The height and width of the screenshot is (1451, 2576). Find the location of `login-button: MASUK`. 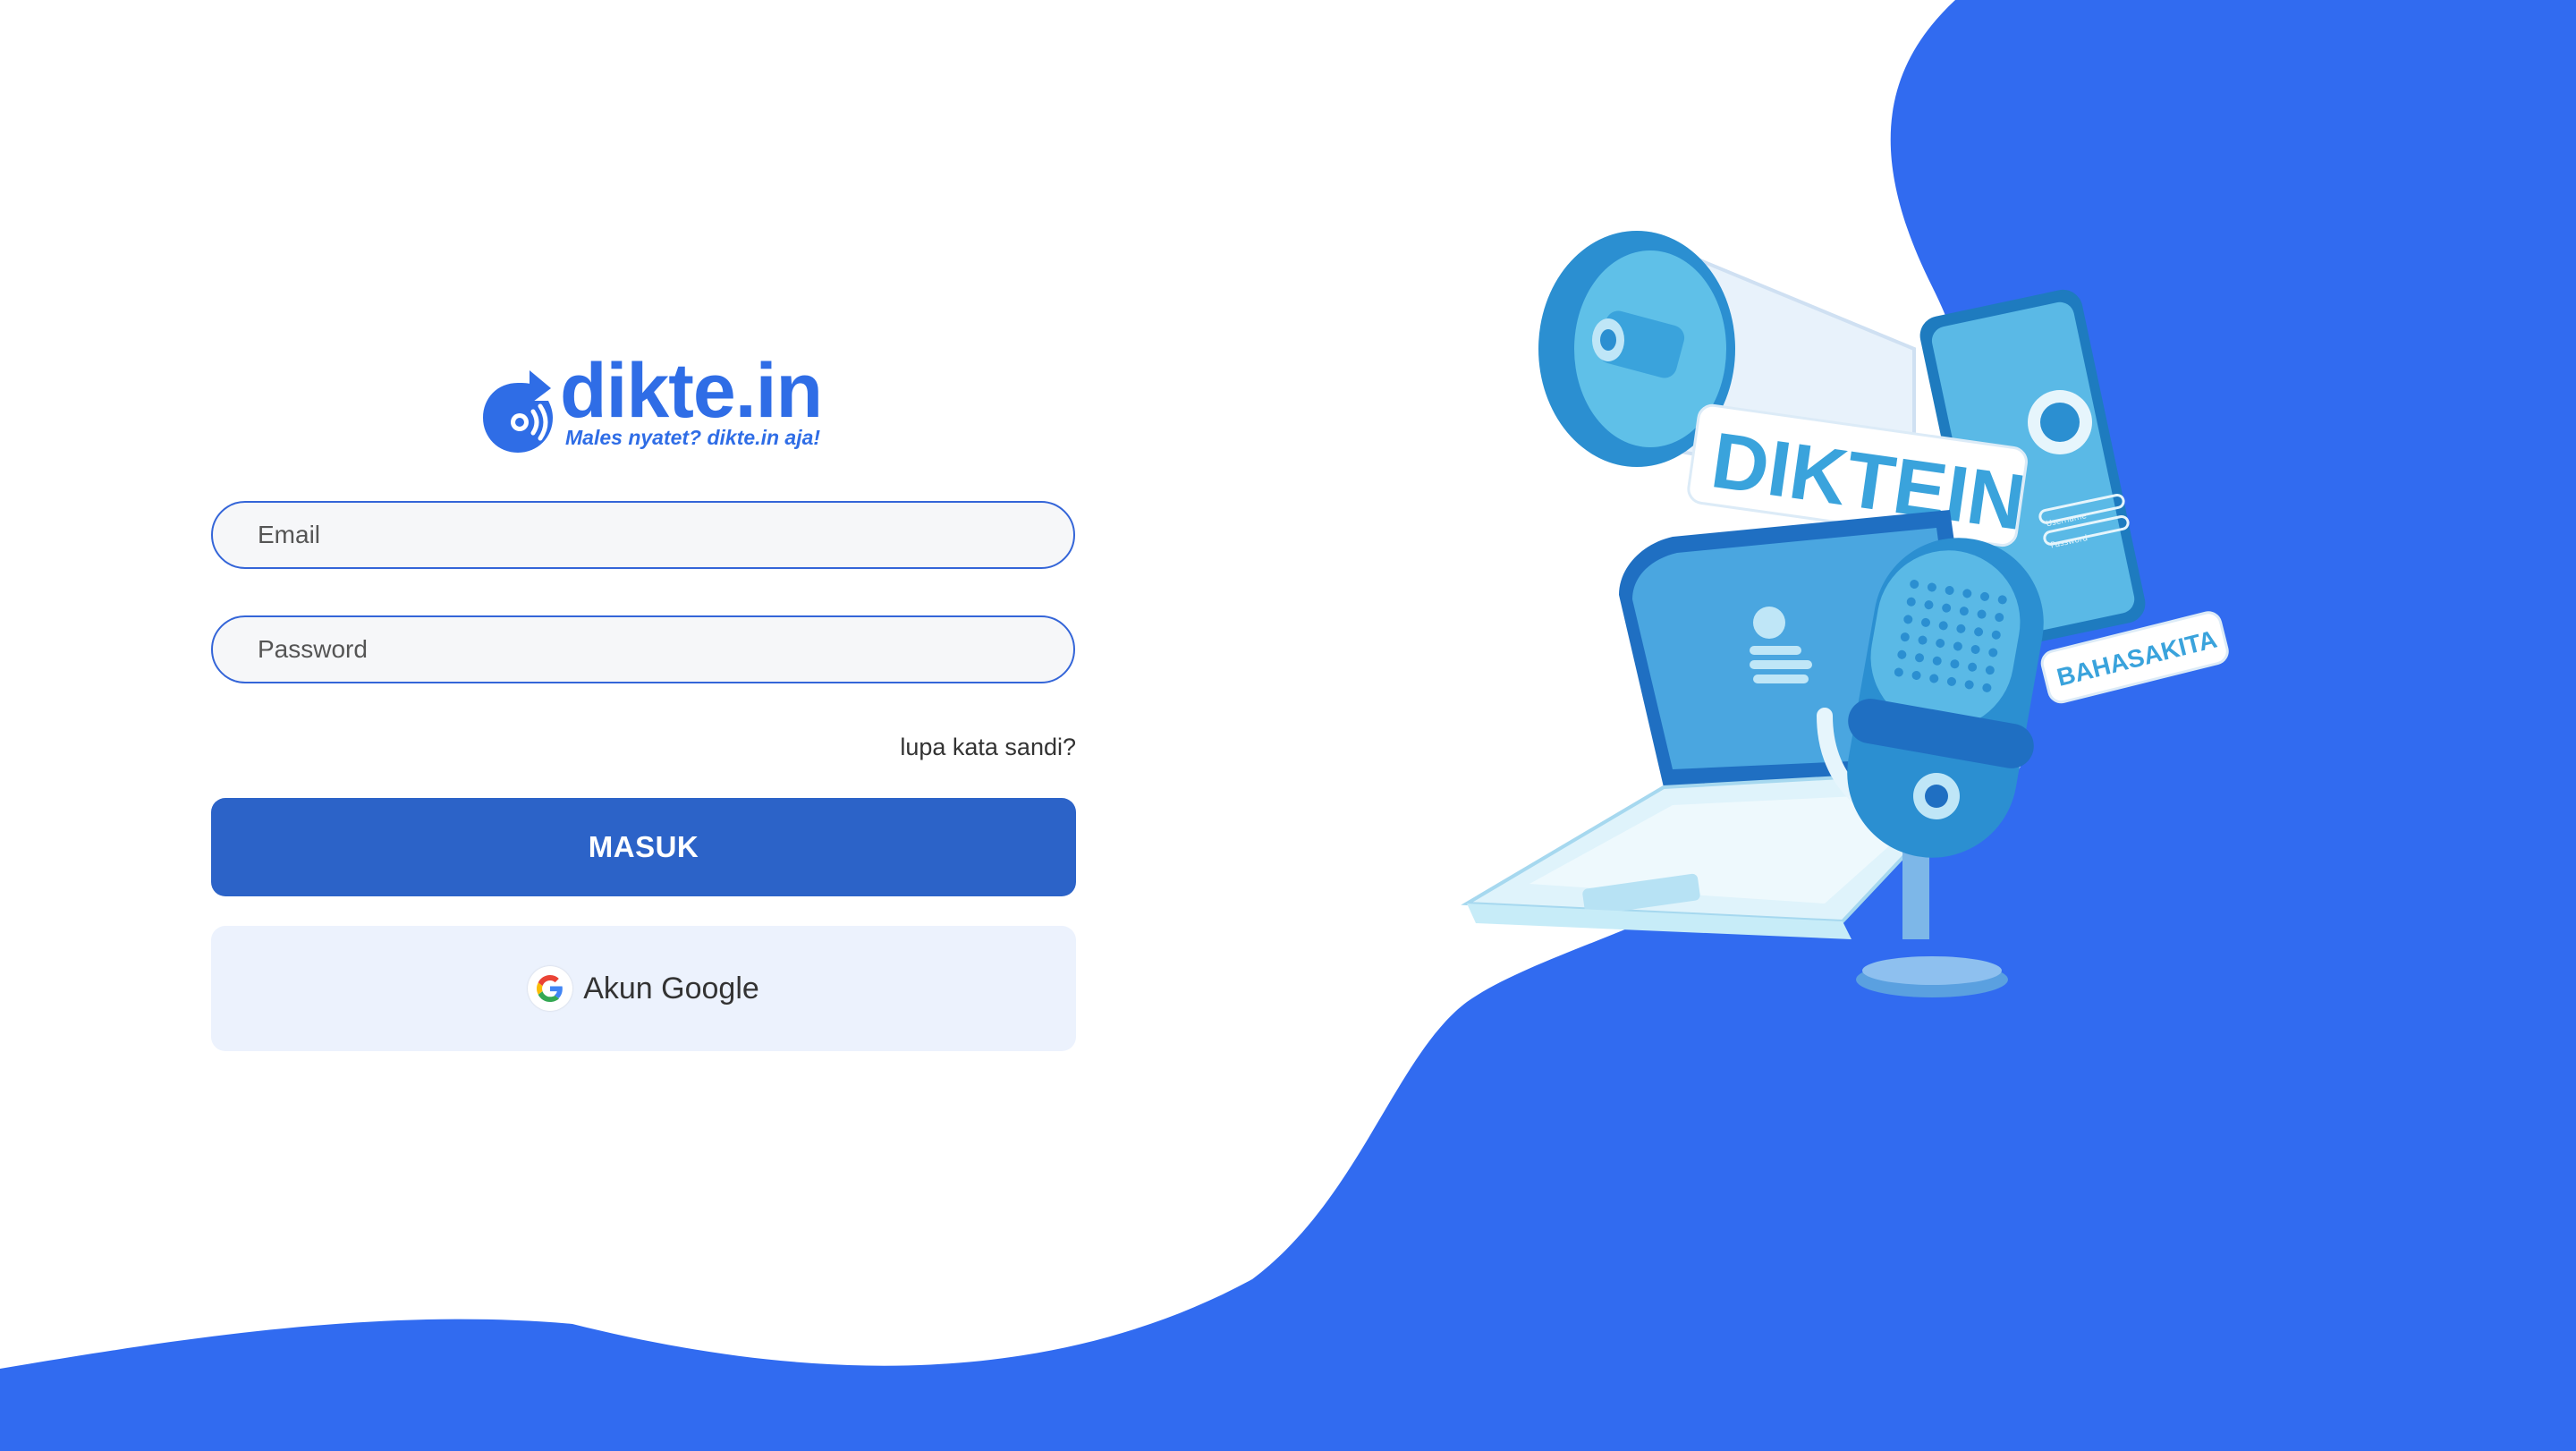

login-button: MASUK is located at coordinates (643, 847).